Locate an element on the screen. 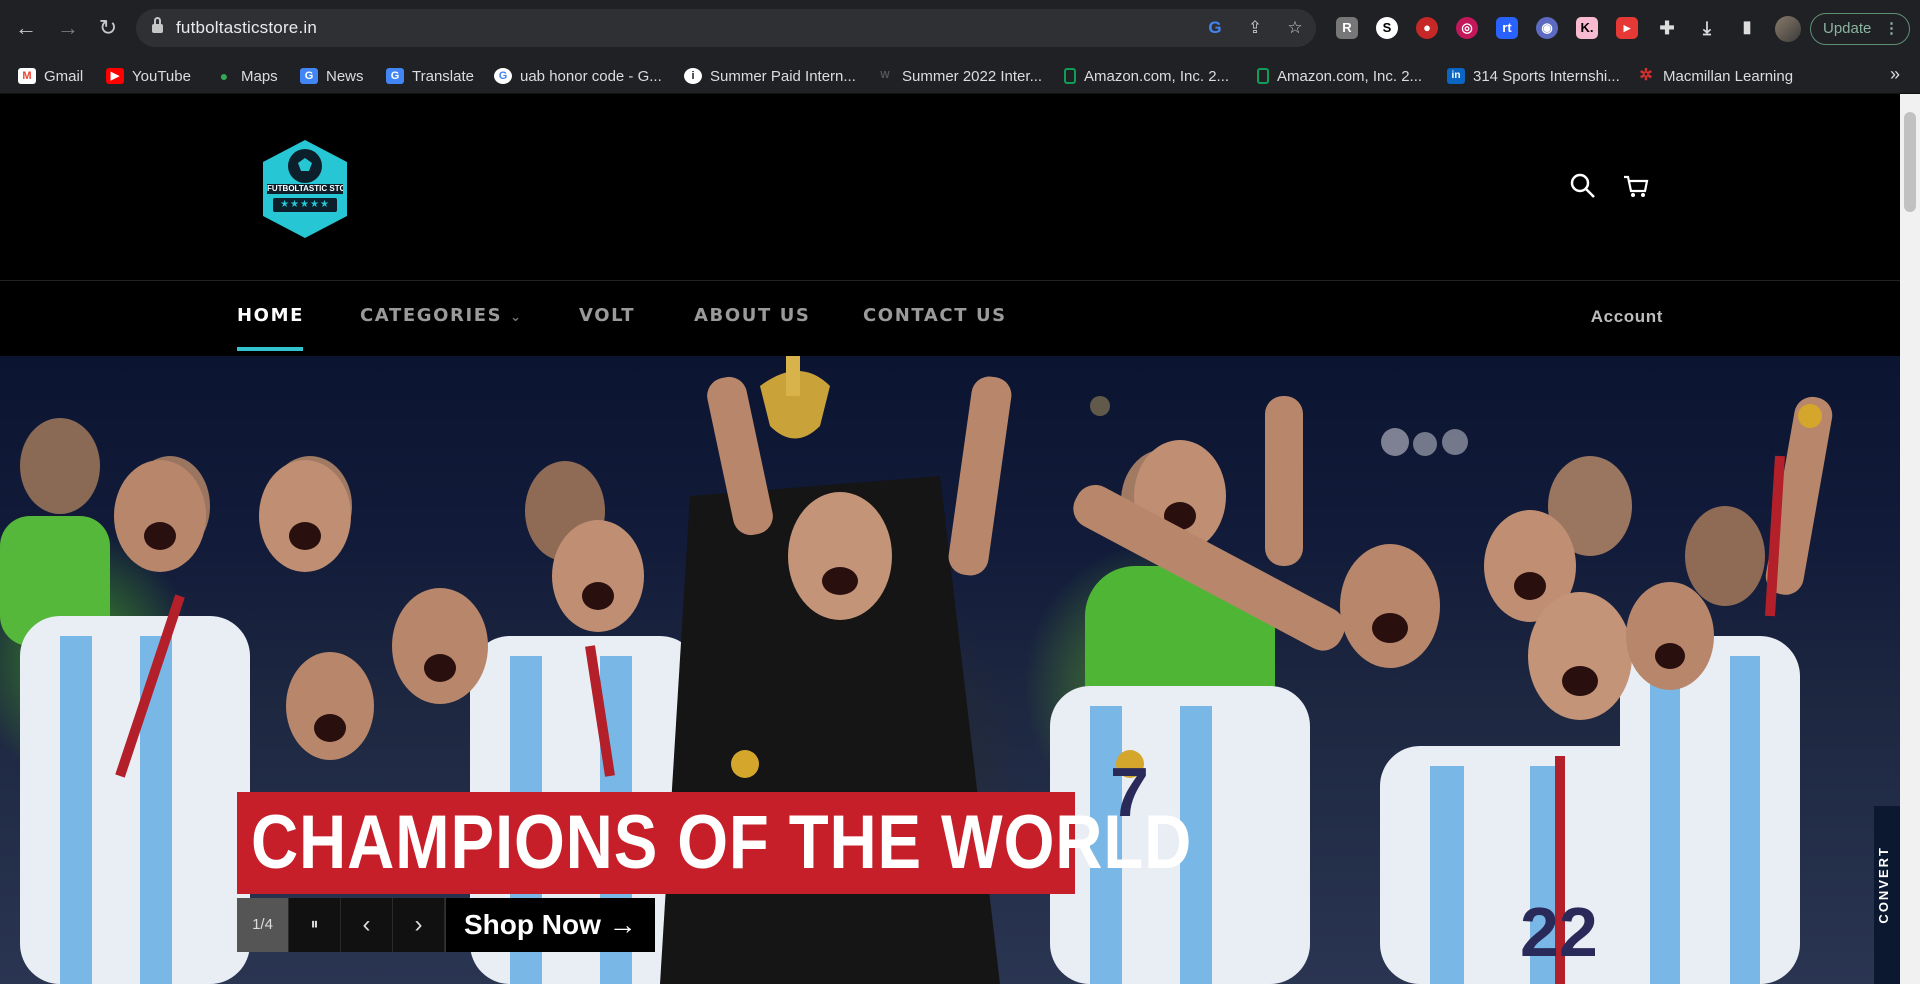 This screenshot has height=984, width=1920. store-logo: FUTBOLTASTIC STORE ★★★★★ is located at coordinates (305, 189).